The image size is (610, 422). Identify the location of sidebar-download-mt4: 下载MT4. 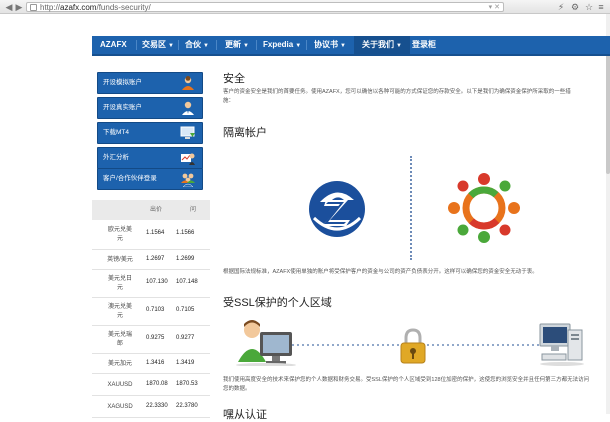
(150, 133).